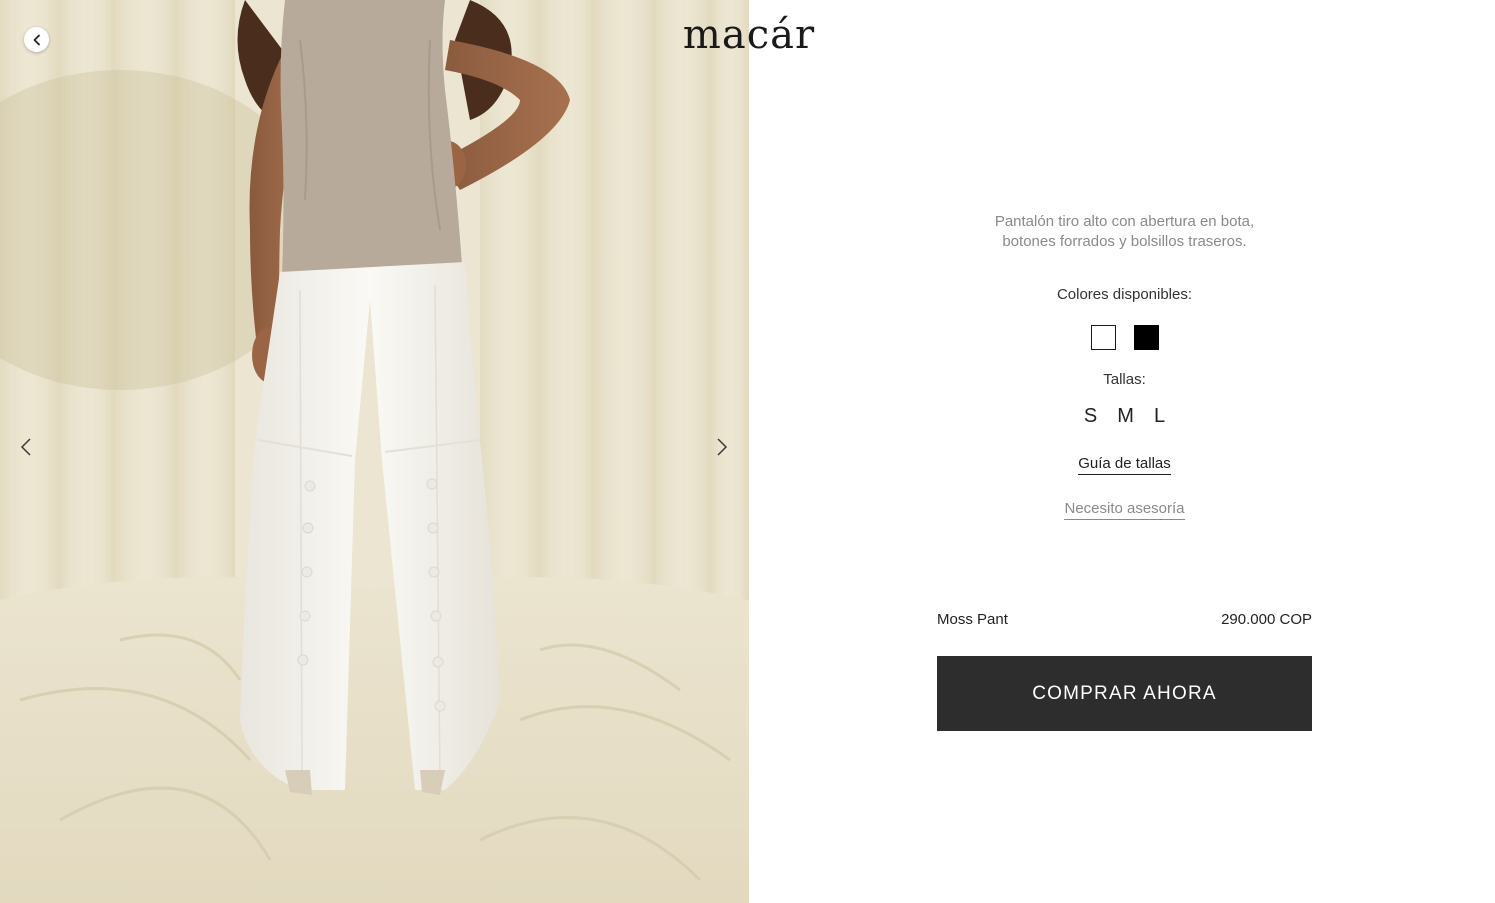 Image resolution: width=1495 pixels, height=903 pixels. Describe the element at coordinates (1124, 379) in the screenshot. I see `sizes-label: Tallas:` at that location.